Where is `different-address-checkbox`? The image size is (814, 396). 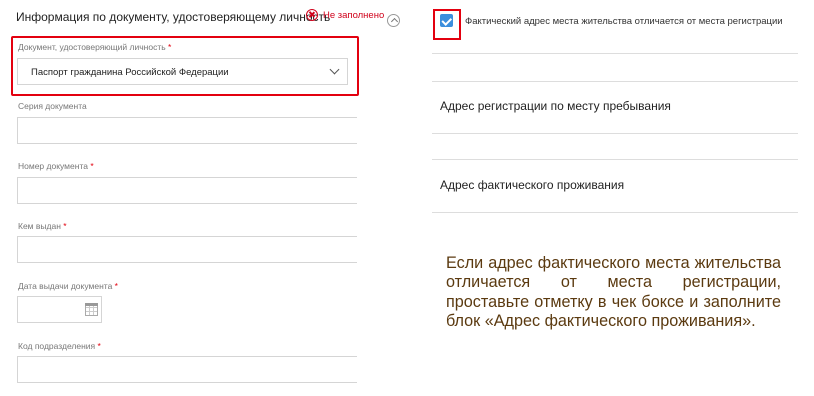
different-address-checkbox is located at coordinates (446, 20).